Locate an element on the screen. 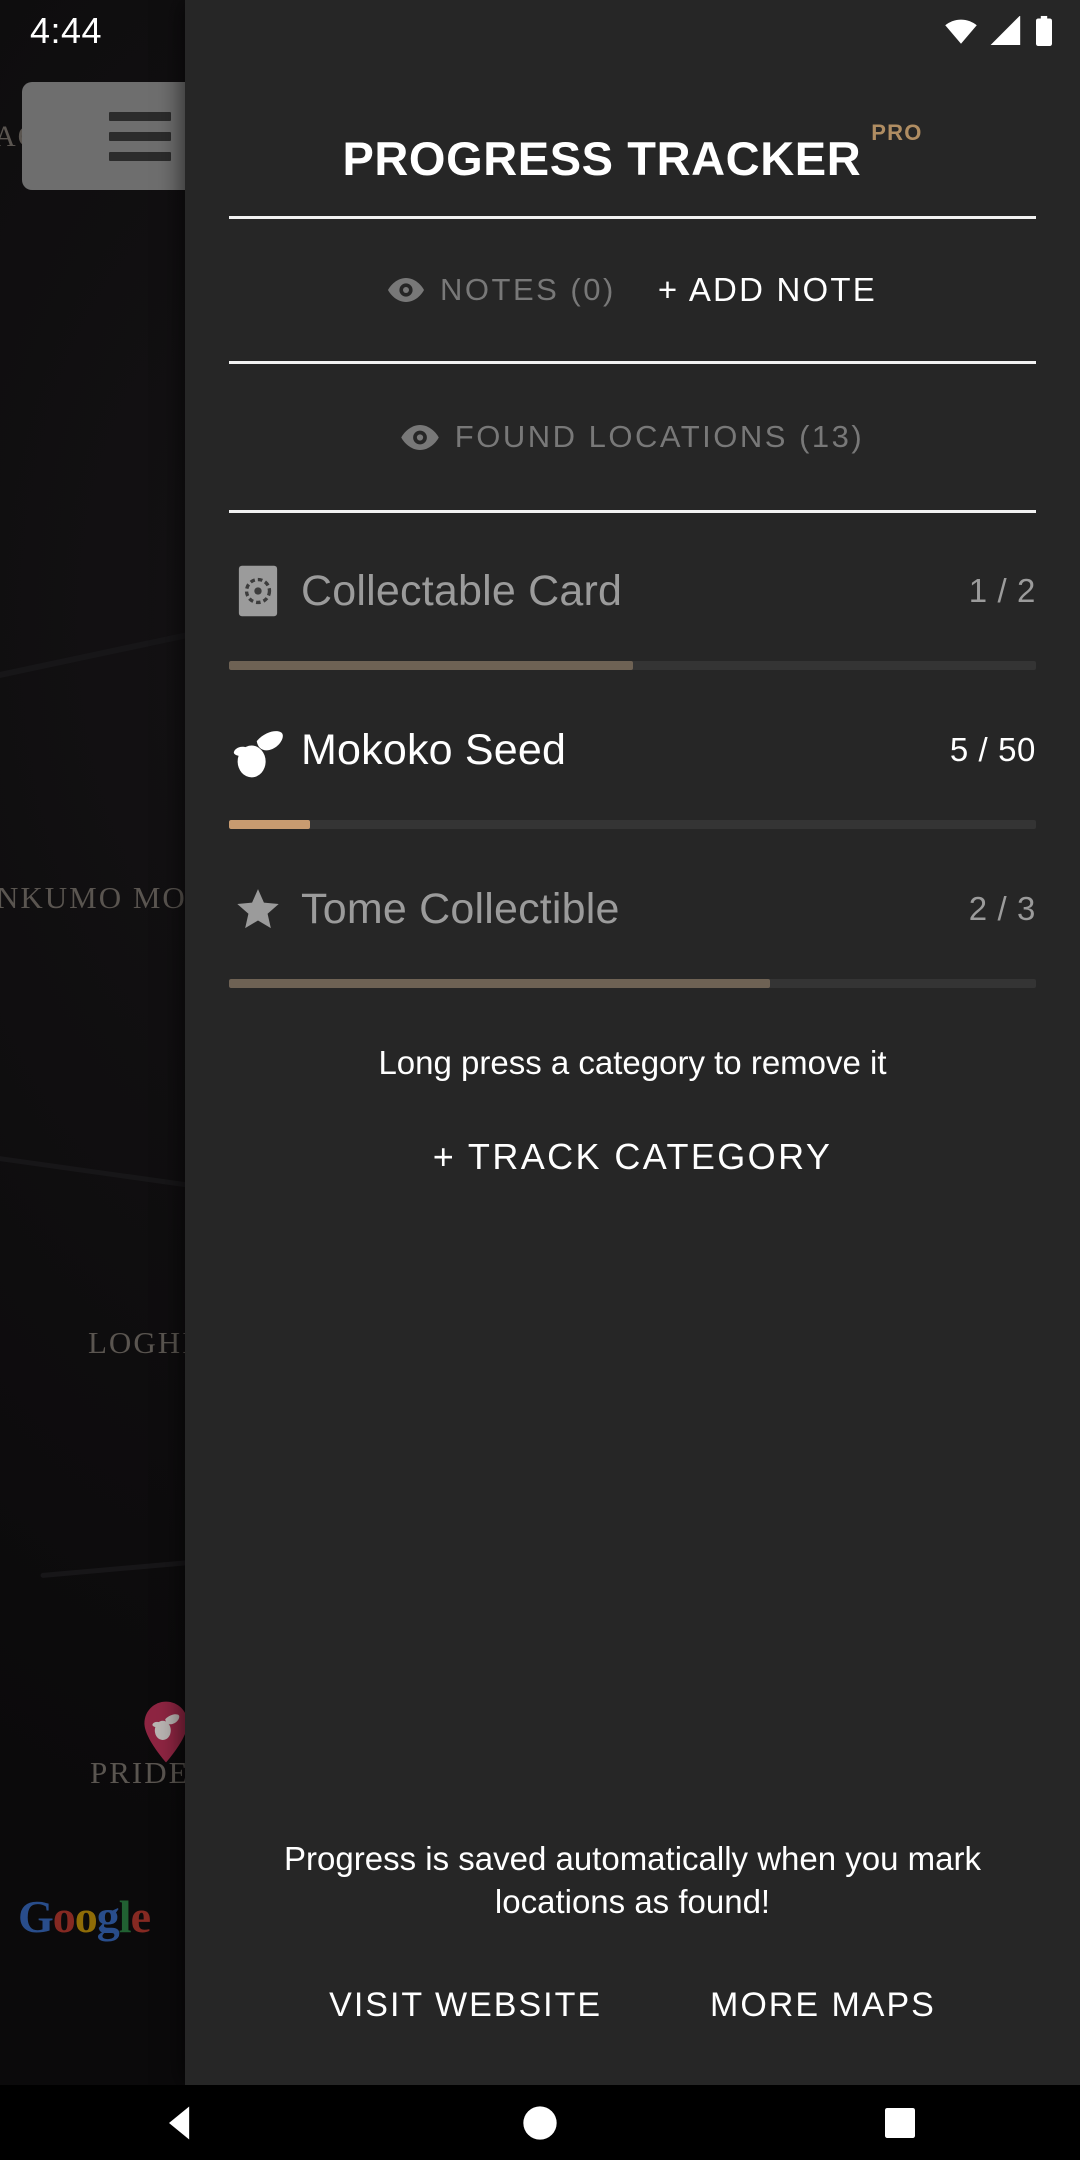  status-bar: 4:44 is located at coordinates (540, 31).